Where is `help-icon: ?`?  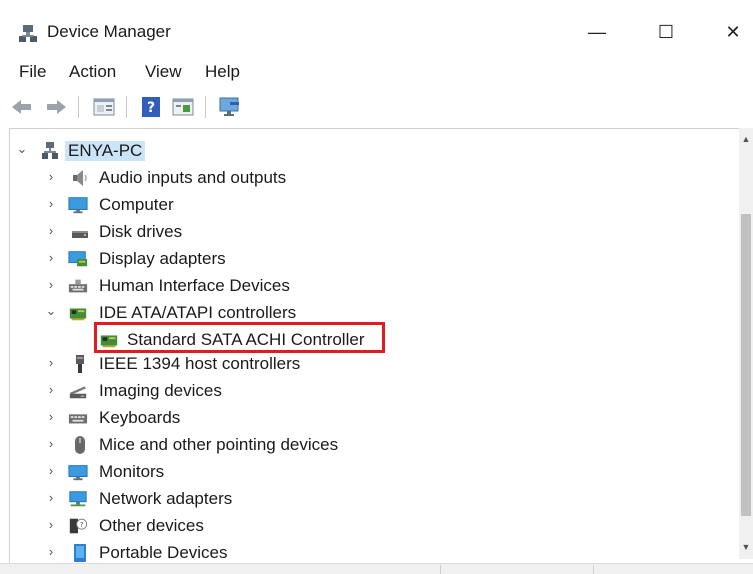
help-icon: ? is located at coordinates (151, 107).